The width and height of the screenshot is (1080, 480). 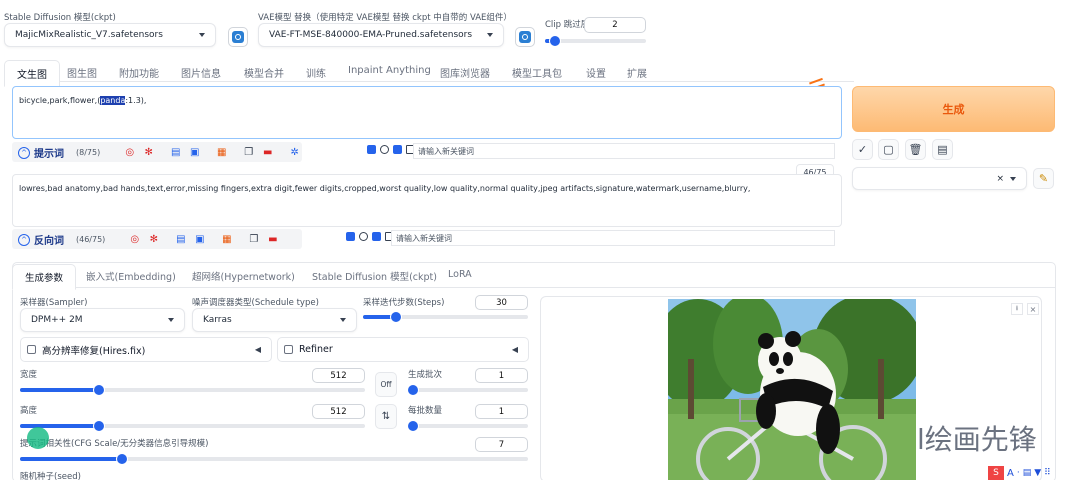 What do you see at coordinates (110, 35) in the screenshot?
I see `ckpt-select: MajicMixRealistic_V7.safetensors` at bounding box center [110, 35].